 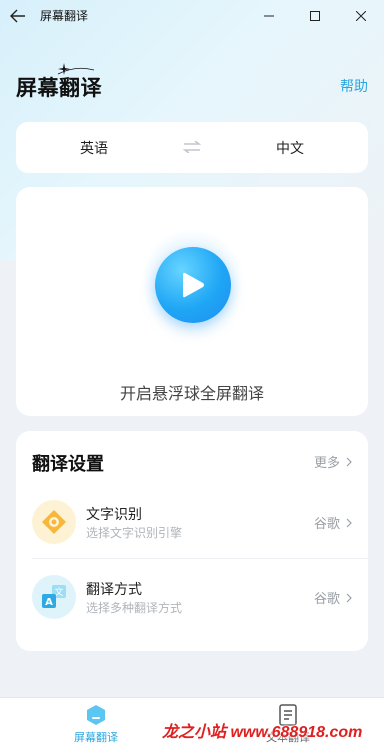 I want to click on text-recognition-icon, so click(x=54, y=522).